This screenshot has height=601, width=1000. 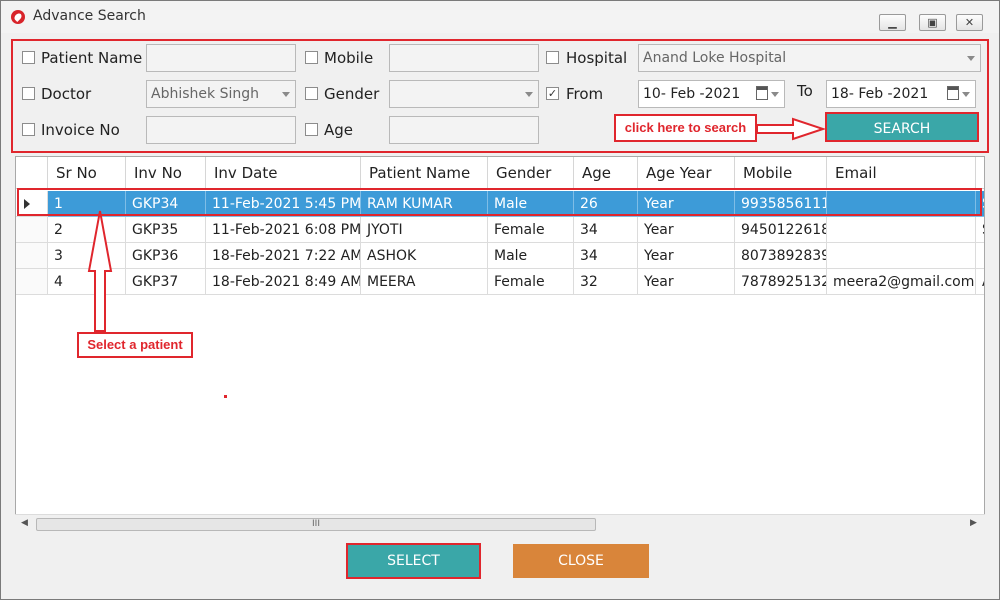 What do you see at coordinates (791, 129) in the screenshot?
I see `right-arrow-icon` at bounding box center [791, 129].